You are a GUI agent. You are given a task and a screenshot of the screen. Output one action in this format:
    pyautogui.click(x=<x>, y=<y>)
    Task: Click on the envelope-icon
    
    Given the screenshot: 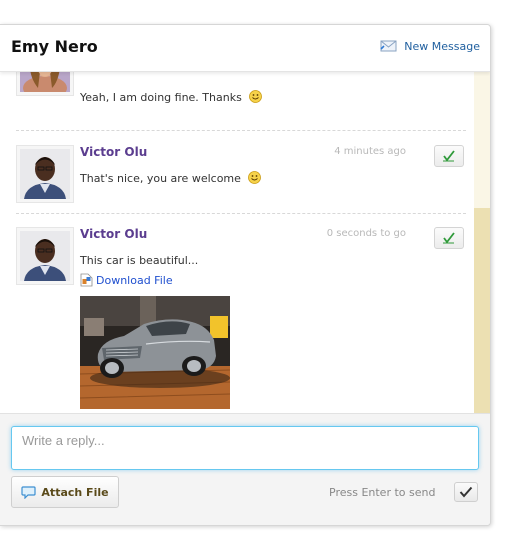 What is the action you would take?
    pyautogui.click(x=388, y=46)
    